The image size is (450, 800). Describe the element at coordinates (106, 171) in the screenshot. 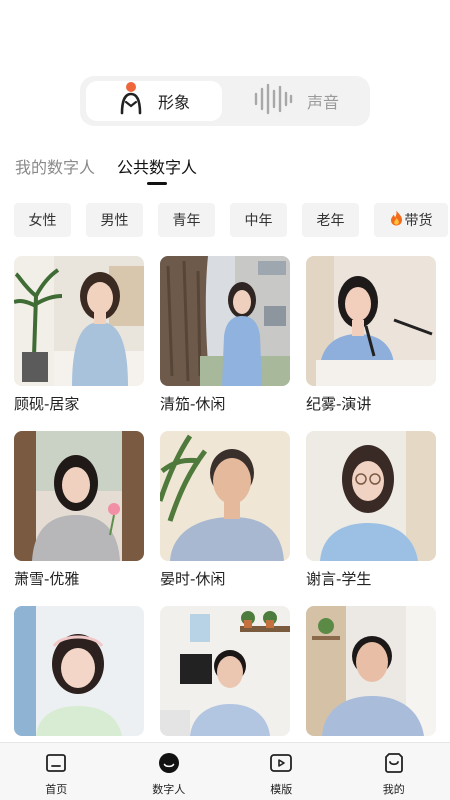

I see `digital-human-tabs: 我的数字人 公共数字人` at that location.